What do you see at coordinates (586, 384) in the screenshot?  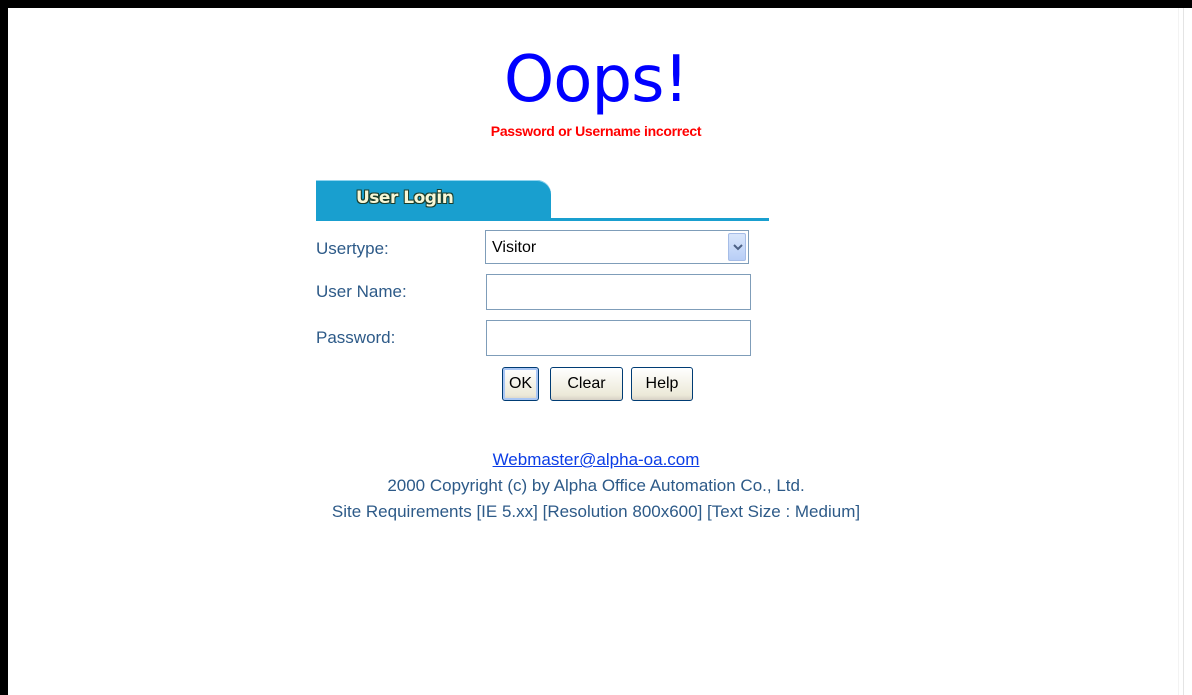 I see `clear-button: Clear` at bounding box center [586, 384].